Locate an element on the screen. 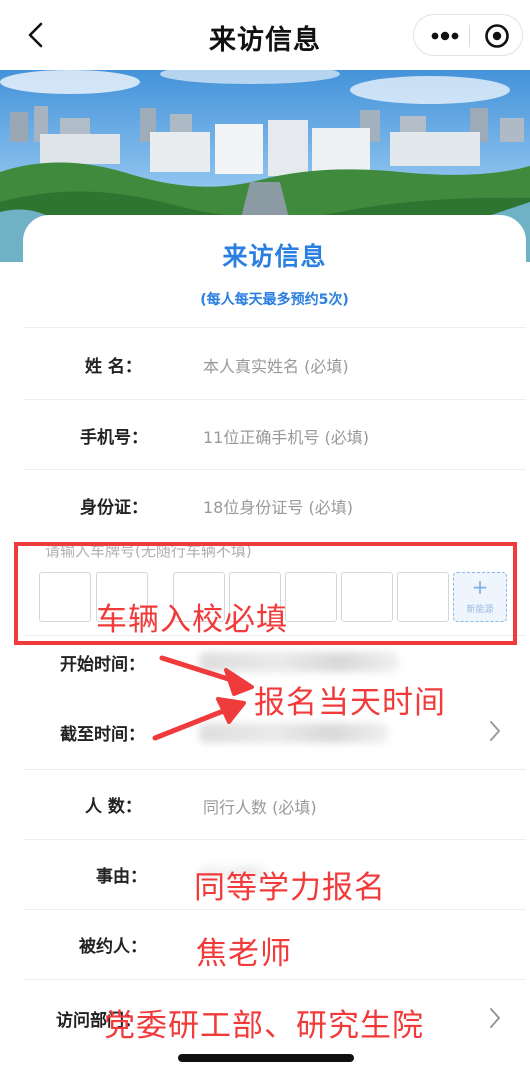 Image resolution: width=530 pixels, height=1068 pixels. id-card-row: 身份证： 18位身份证号 (必填) is located at coordinates (274, 504).